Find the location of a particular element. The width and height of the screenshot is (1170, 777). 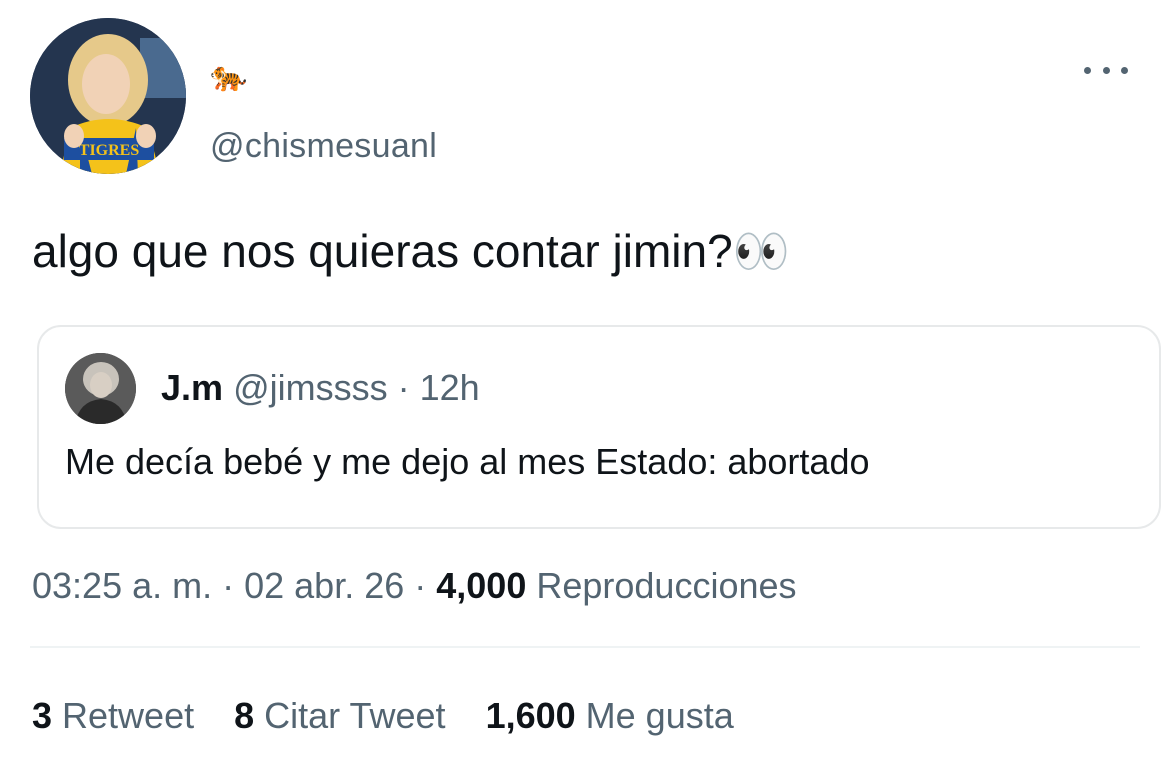

quote-header: J.m @jimssss · 12h is located at coordinates (320, 388).